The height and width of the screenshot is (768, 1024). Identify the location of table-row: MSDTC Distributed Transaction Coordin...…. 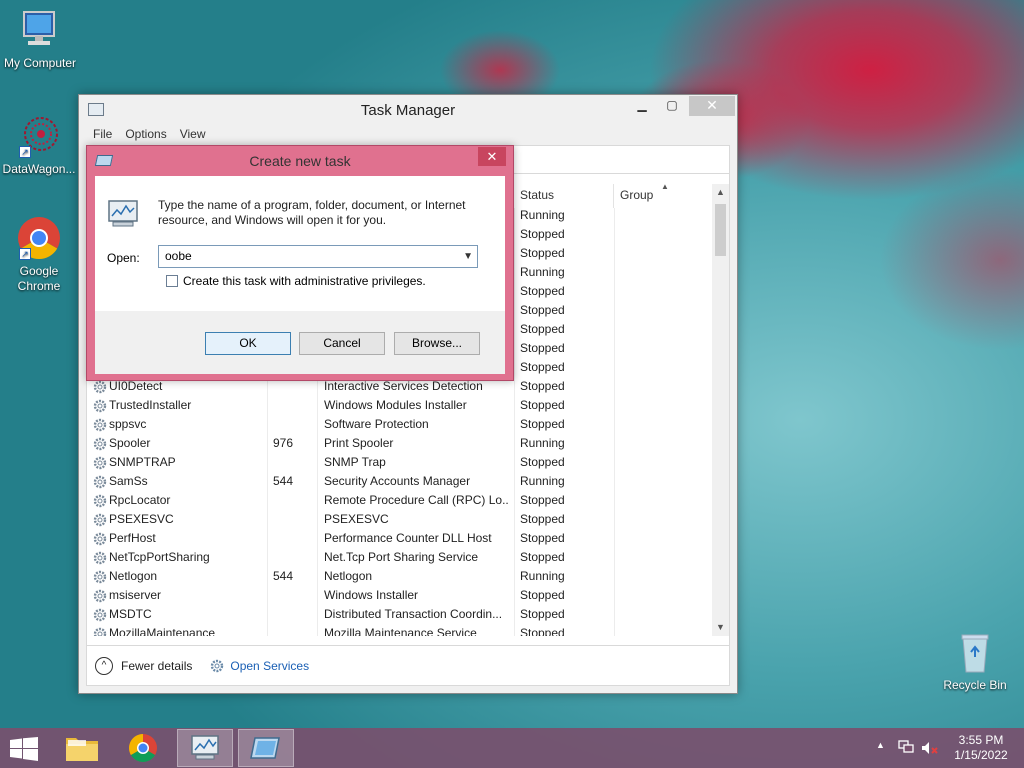
(401, 614).